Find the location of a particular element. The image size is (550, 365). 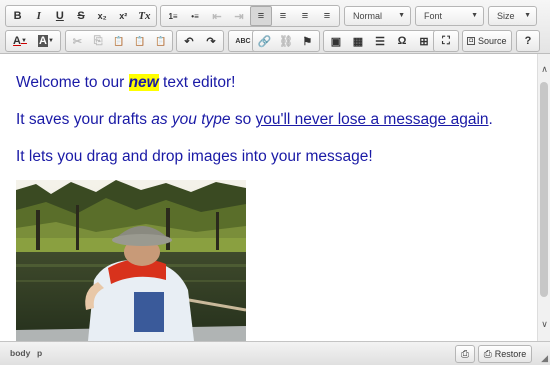

format-dropdown-value: Normal is located at coordinates (368, 16).